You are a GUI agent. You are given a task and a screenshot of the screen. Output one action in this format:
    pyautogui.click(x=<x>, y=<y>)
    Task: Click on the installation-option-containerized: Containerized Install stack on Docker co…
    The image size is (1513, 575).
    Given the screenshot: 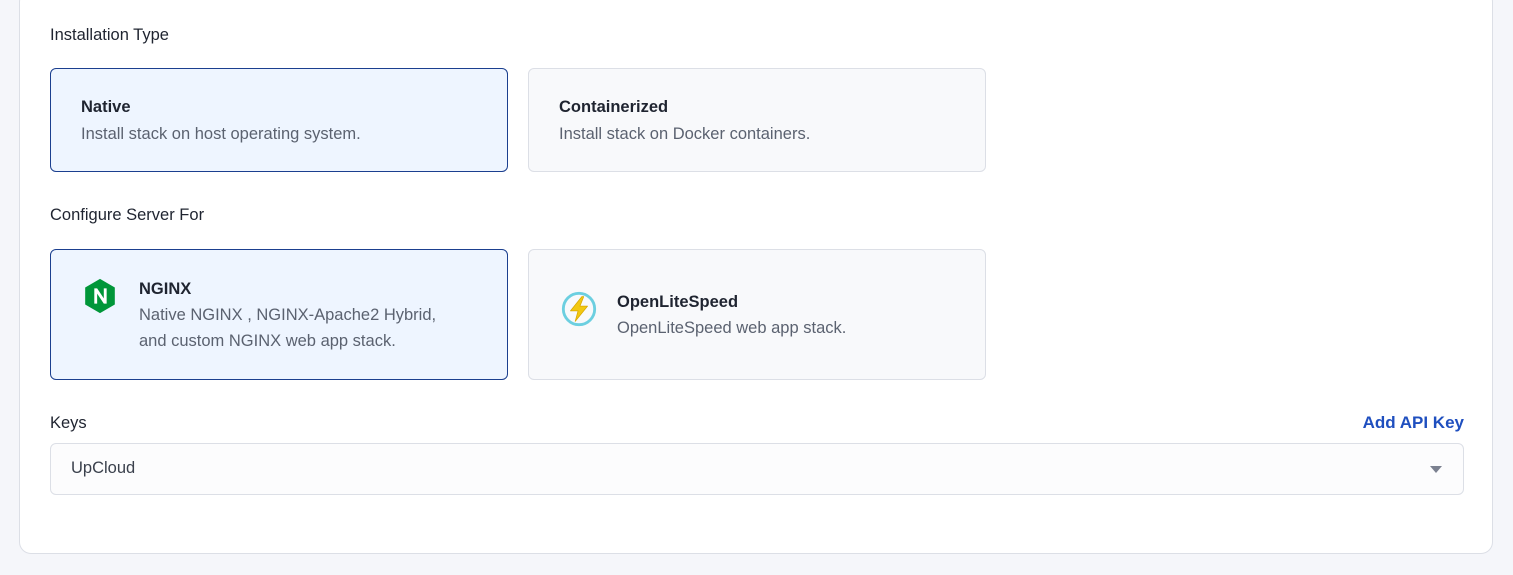 What is the action you would take?
    pyautogui.click(x=757, y=120)
    